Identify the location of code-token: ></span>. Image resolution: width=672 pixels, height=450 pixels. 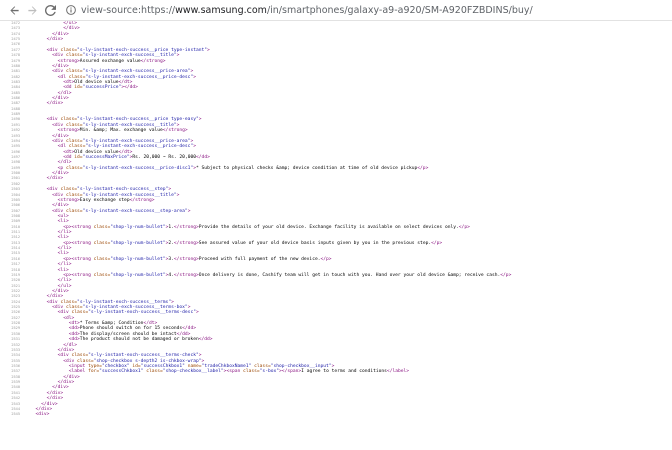
(290, 372).